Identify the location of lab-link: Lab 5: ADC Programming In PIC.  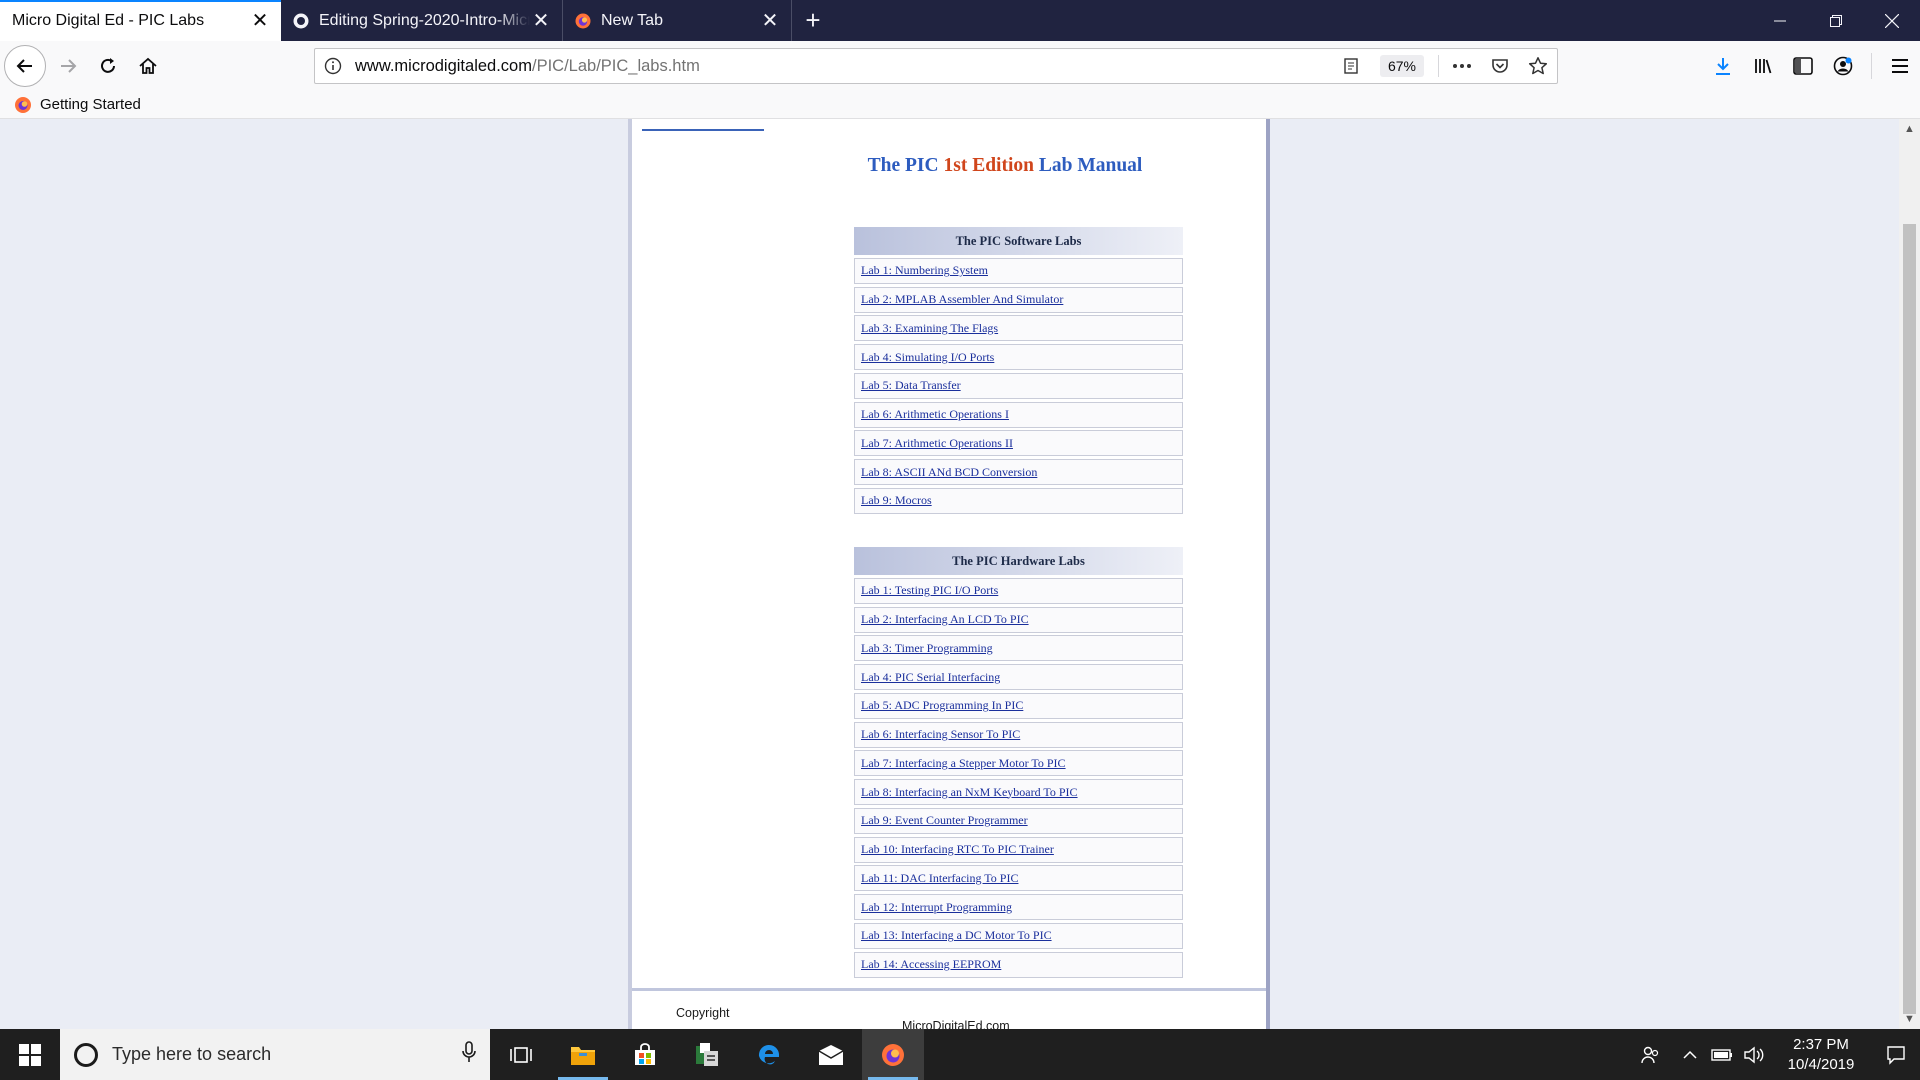
(942, 705).